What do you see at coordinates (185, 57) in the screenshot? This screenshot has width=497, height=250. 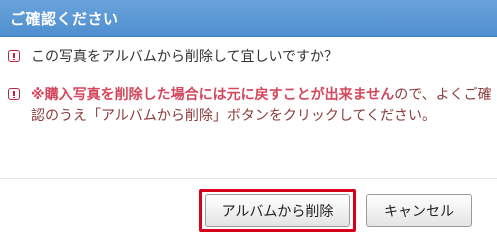 I see `confirm-message-text: この写真をアルバムから削除して宜しいですか？` at bounding box center [185, 57].